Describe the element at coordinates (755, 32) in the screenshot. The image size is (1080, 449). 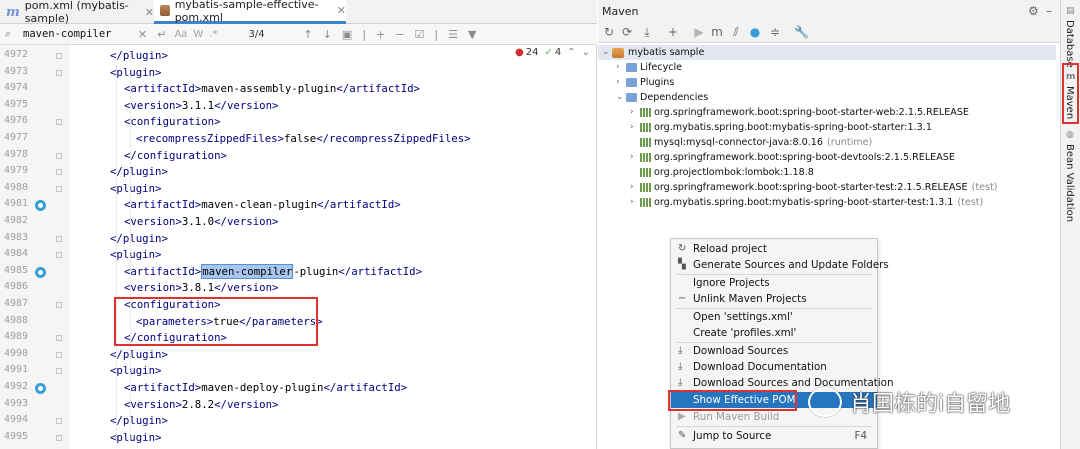
I see `skip-tests-icon: ●` at that location.